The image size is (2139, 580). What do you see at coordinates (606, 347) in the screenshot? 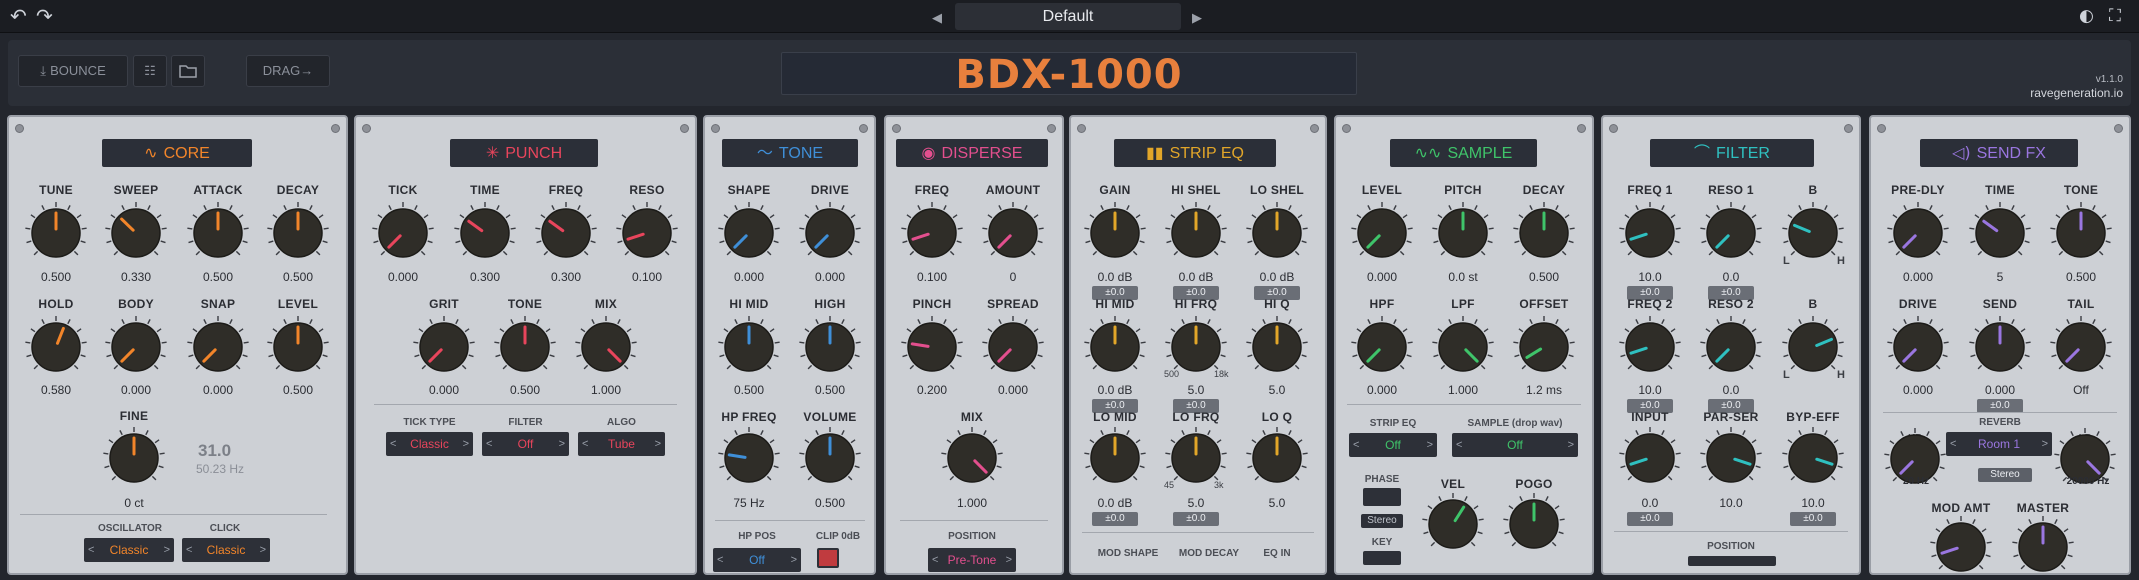
I see `punch-mix-knob` at bounding box center [606, 347].